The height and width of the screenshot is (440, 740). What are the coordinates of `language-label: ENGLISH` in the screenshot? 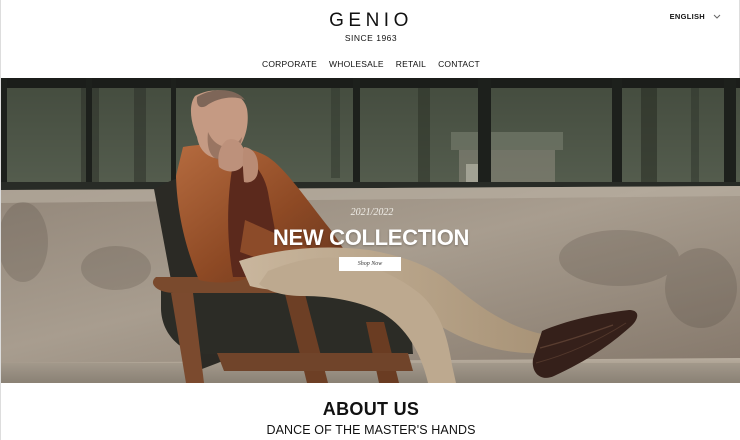 It's located at (687, 16).